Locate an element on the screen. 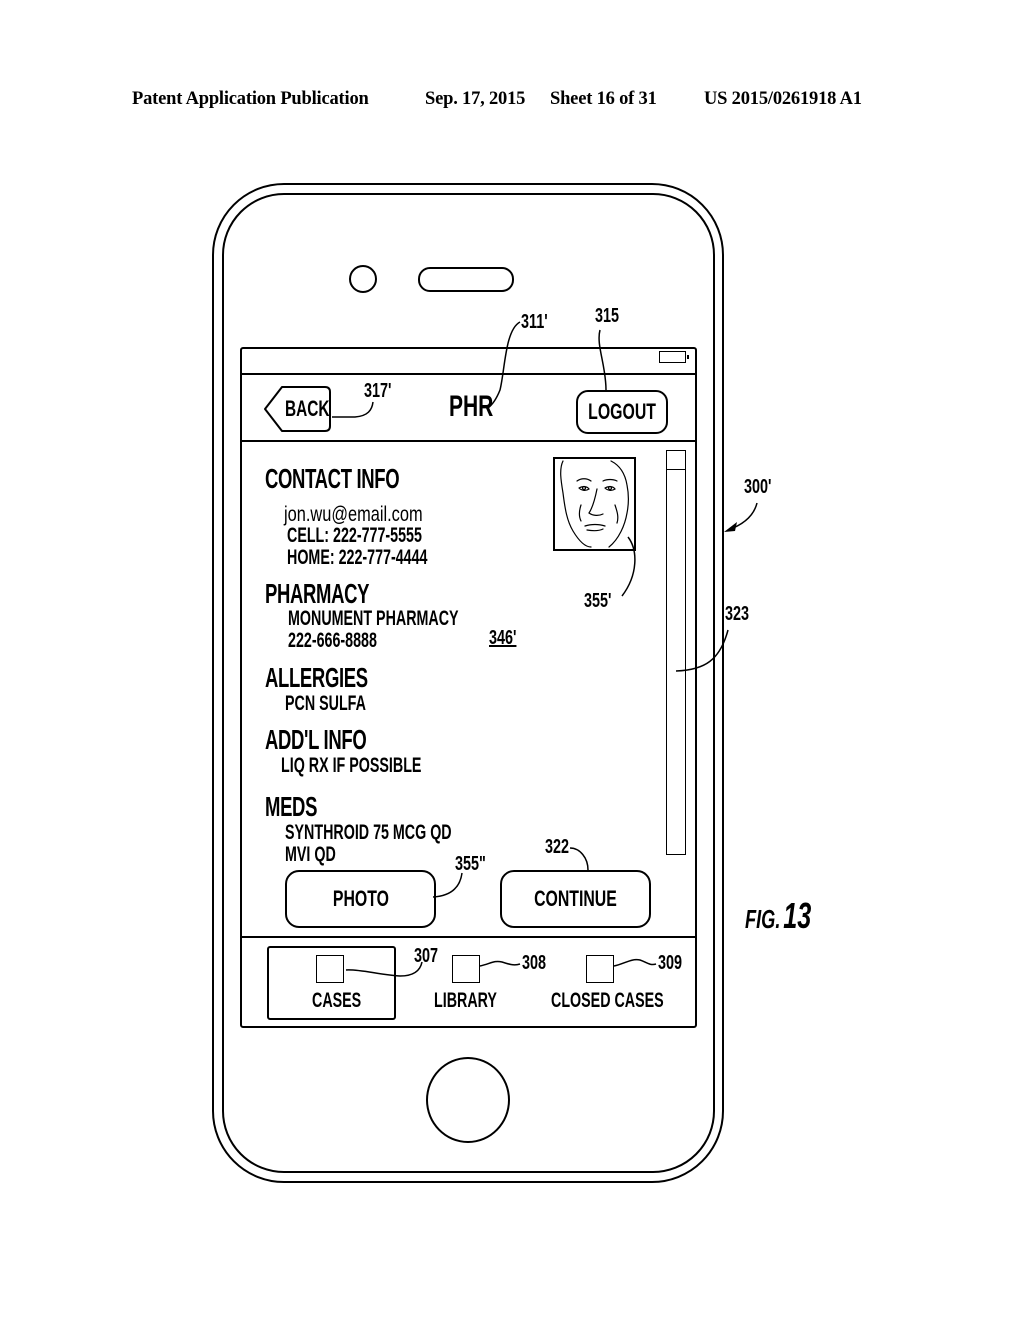 The height and width of the screenshot is (1320, 1024). home-button is located at coordinates (468, 1100).